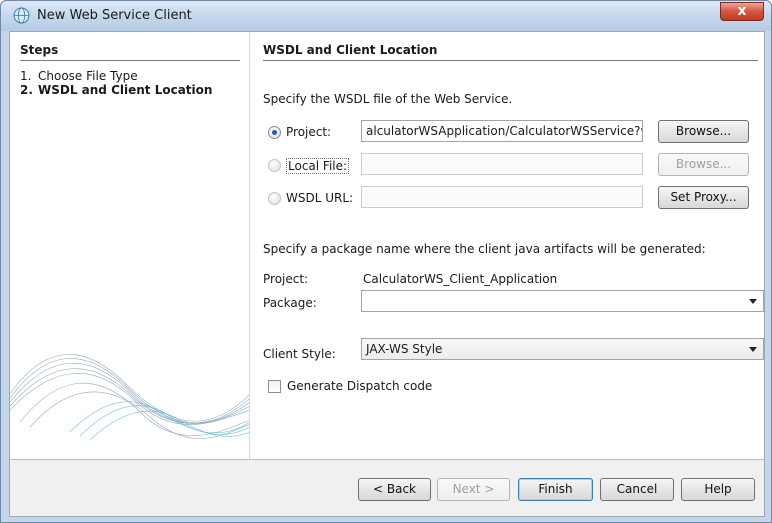 This screenshot has height=523, width=772. Describe the element at coordinates (274, 198) in the screenshot. I see `wsdl-url-radio` at that location.